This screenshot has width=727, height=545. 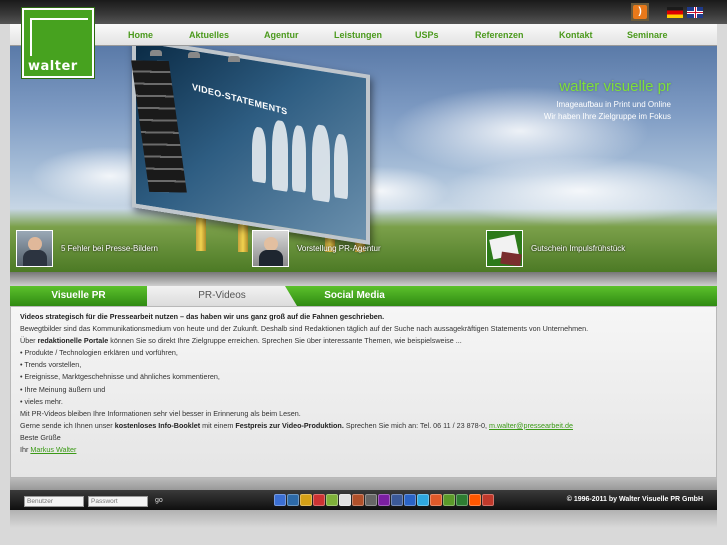 What do you see at coordinates (578, 248) in the screenshot?
I see `teaser-label: Gutschein Impulsfrühstück` at bounding box center [578, 248].